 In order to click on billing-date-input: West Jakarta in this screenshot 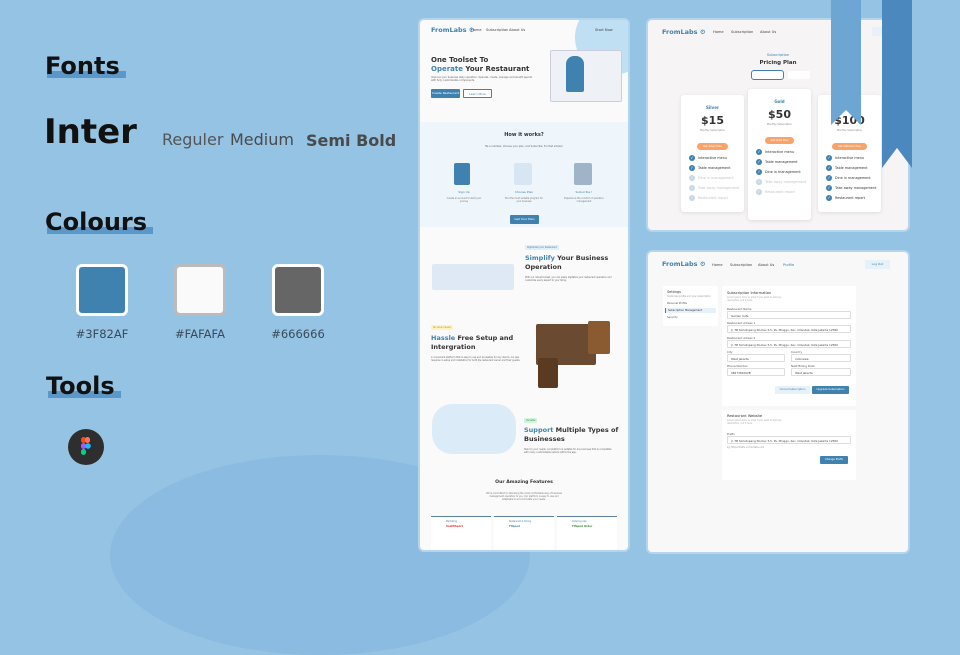, I will do `click(821, 372)`.